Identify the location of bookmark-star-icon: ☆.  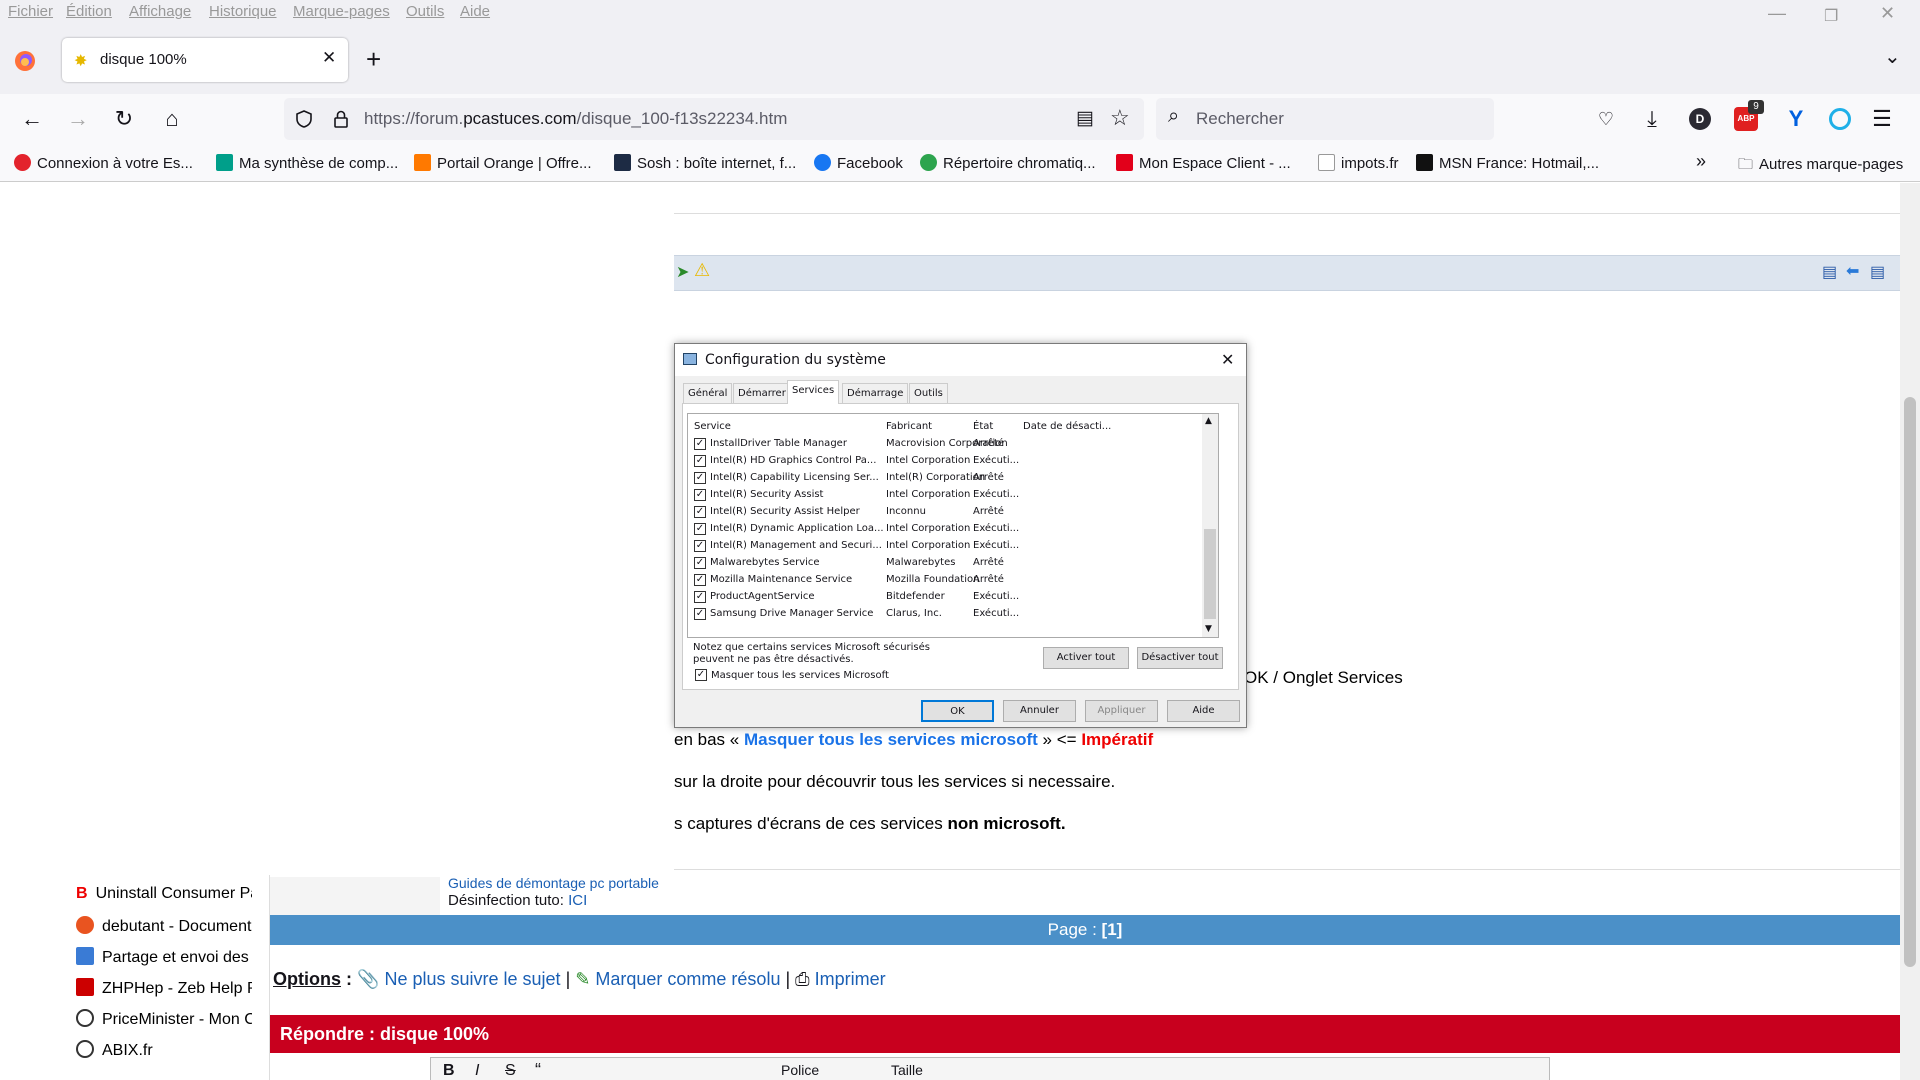
(1120, 118).